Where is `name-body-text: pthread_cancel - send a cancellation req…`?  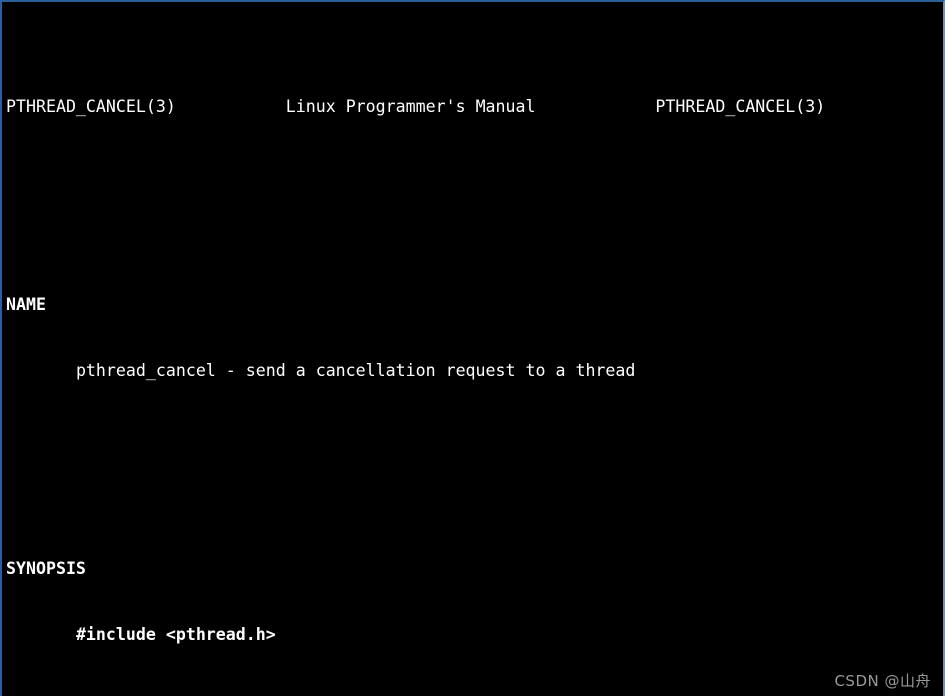
name-body-text: pthread_cancel - send a cancellation req… is located at coordinates (355, 370).